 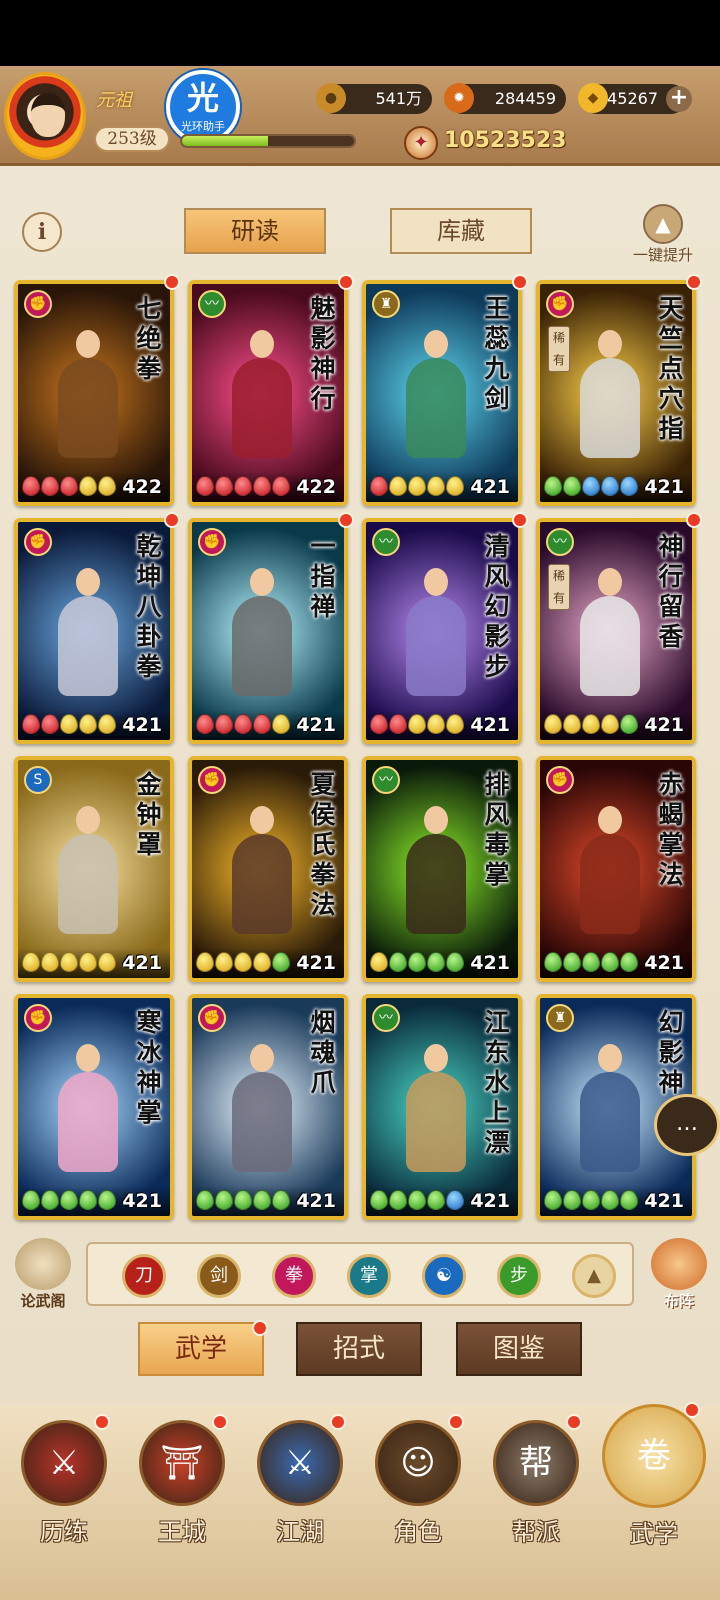 I want to click on martial-art-card: 〰 排风毒掌 421, so click(x=442, y=869).